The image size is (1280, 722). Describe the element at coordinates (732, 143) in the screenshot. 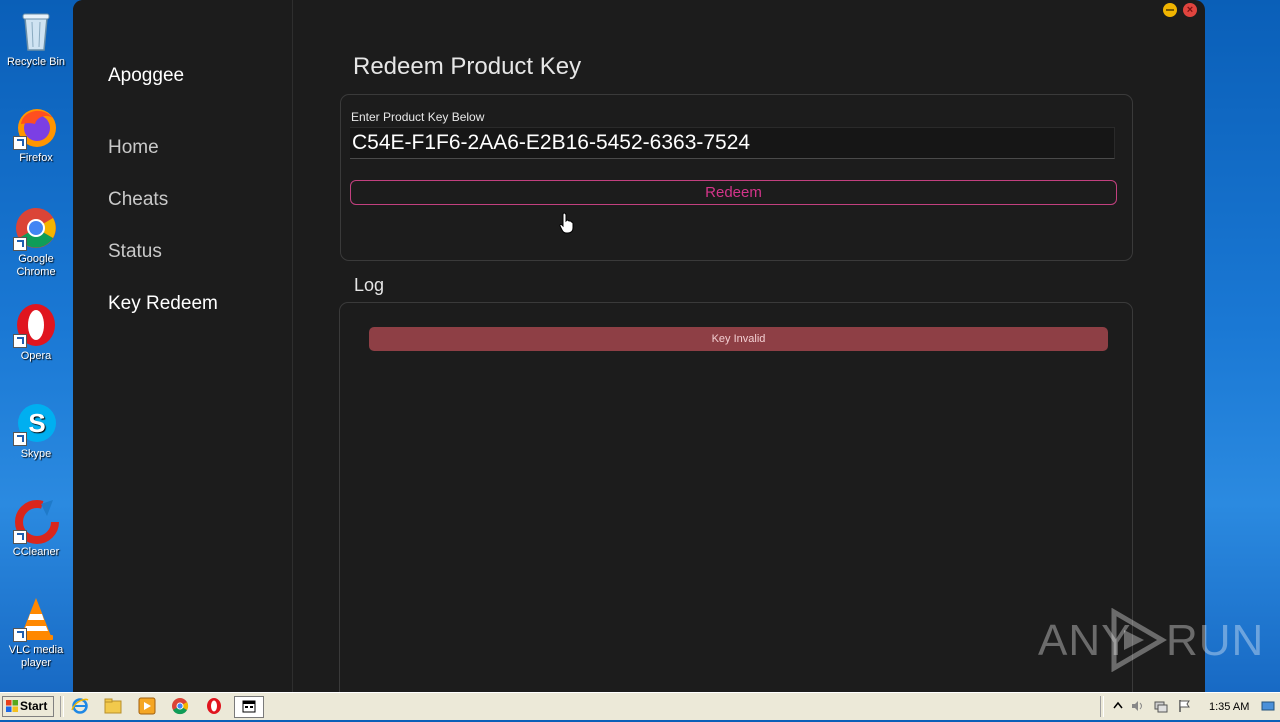

I see `product-key-input` at that location.